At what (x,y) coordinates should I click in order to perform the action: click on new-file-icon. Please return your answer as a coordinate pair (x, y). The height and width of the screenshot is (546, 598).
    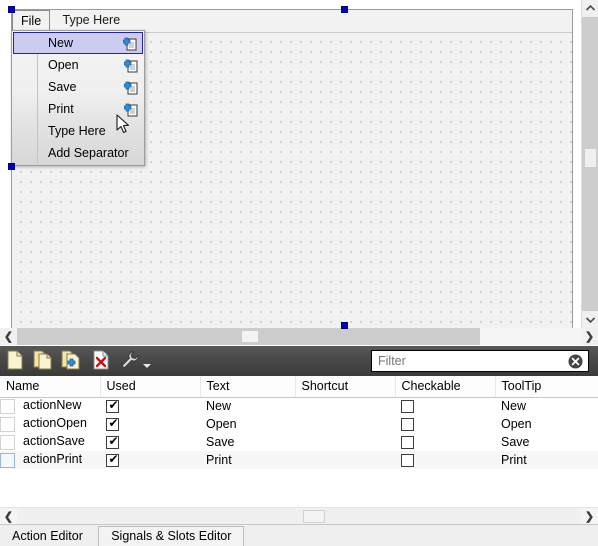
    Looking at the image, I should click on (15, 361).